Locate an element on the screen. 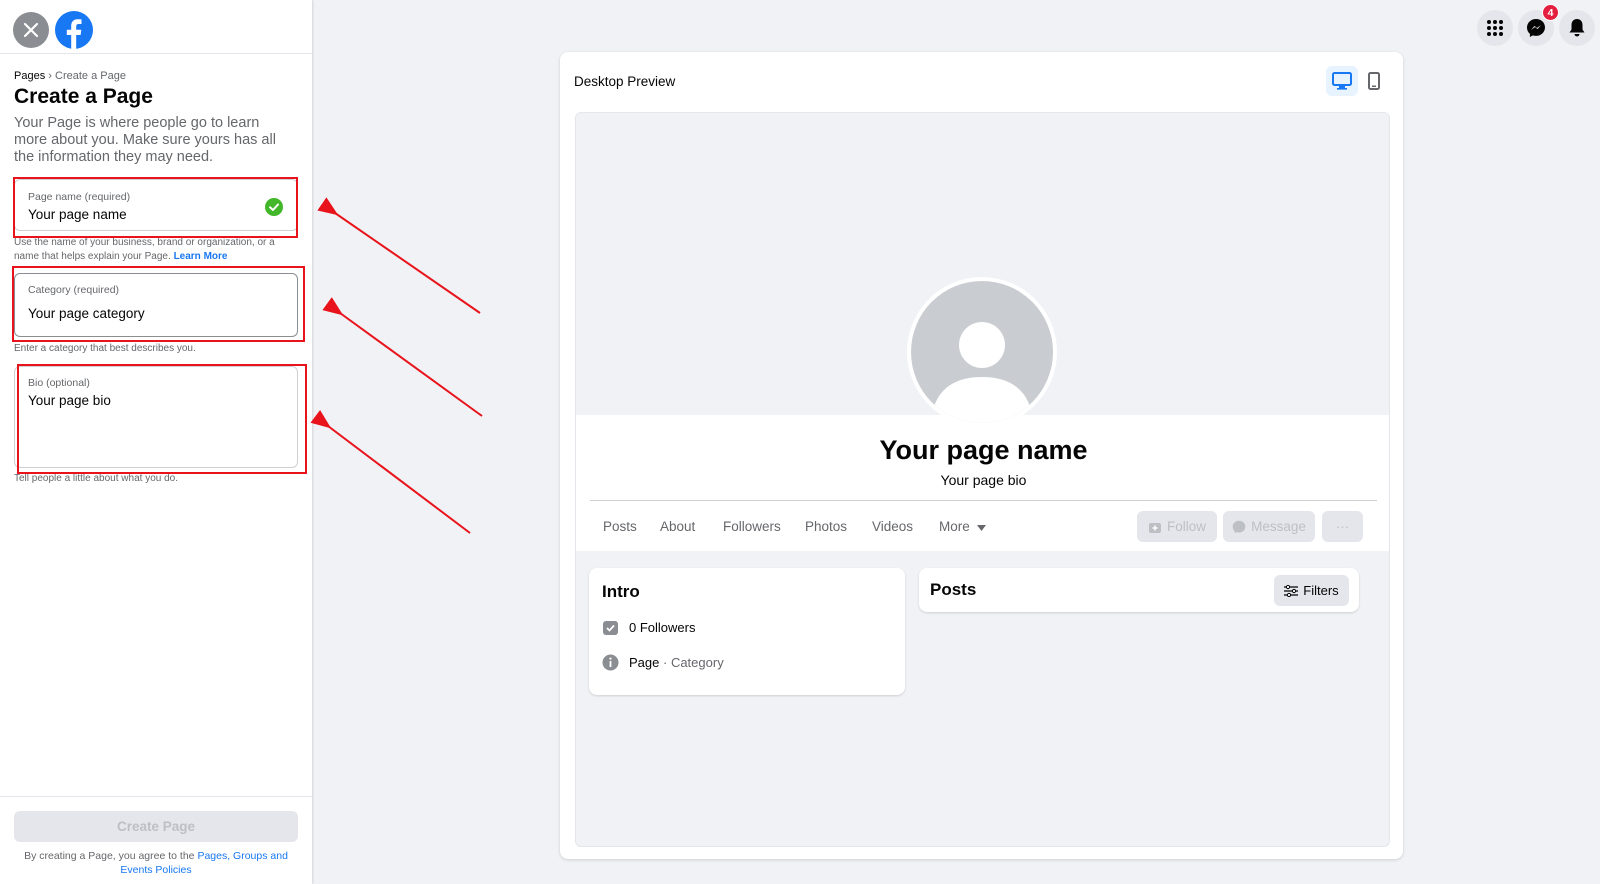  default-avatar-icon is located at coordinates (982, 372).